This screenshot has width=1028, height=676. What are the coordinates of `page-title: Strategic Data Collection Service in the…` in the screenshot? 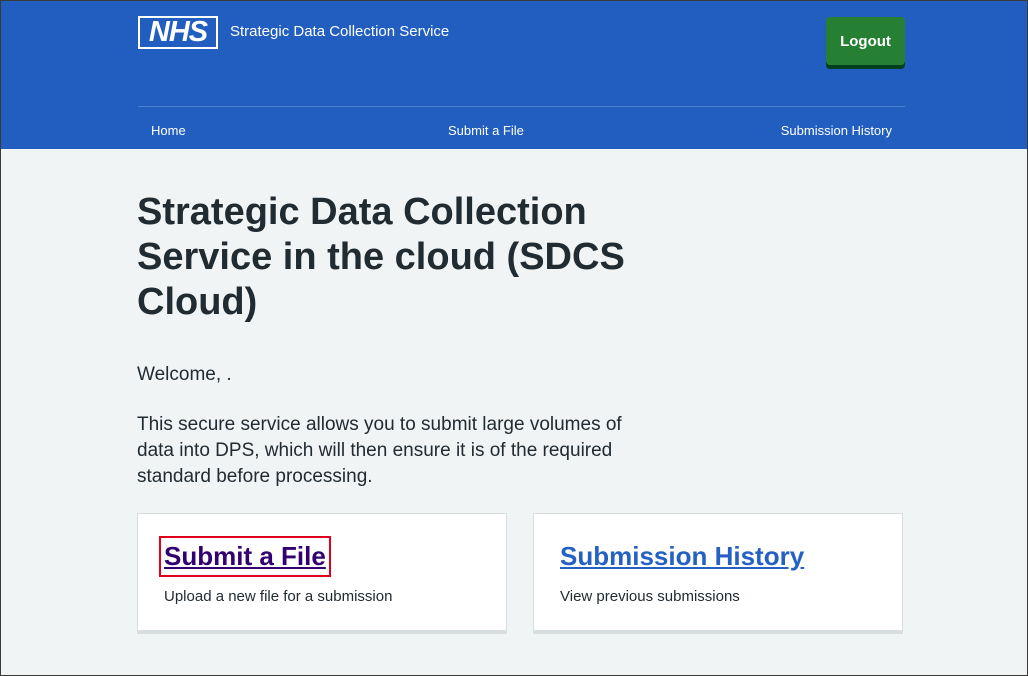 It's located at (381, 257).